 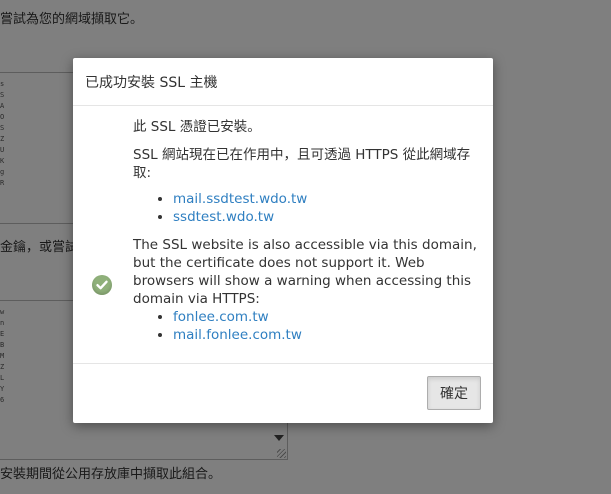 I want to click on domain-link: fonlee.com.tw, so click(x=221, y=317).